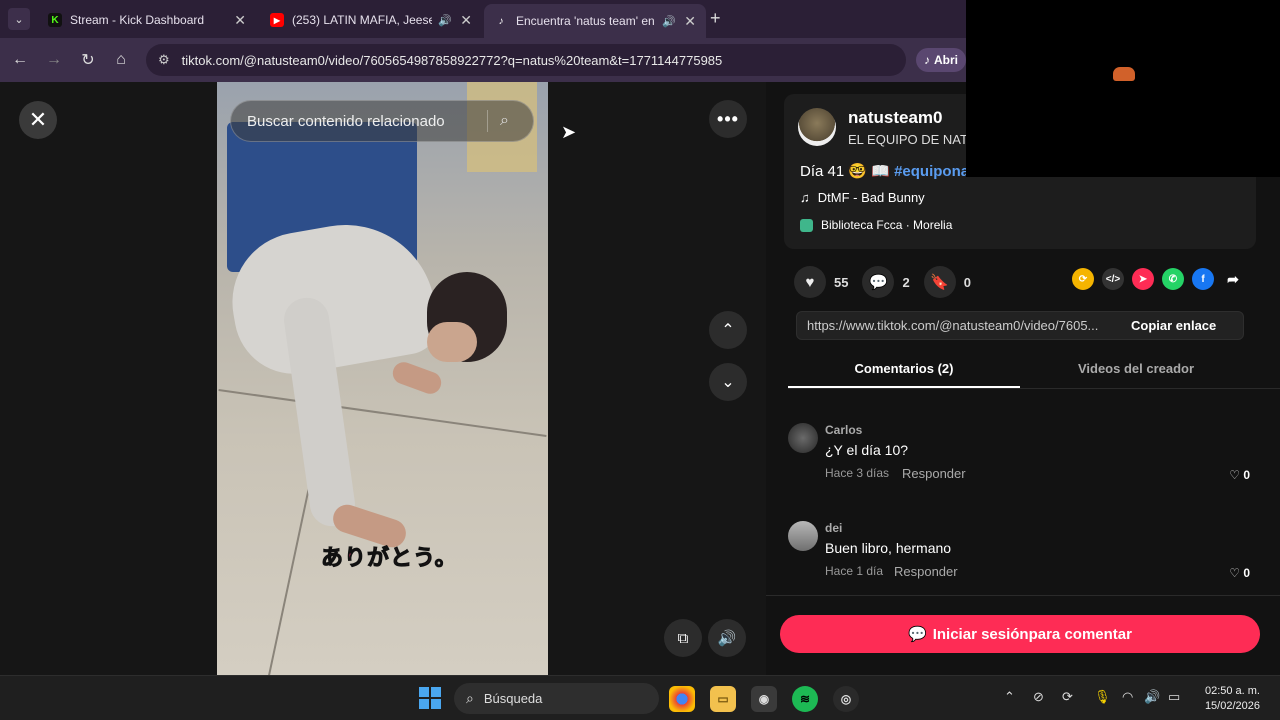 The image size is (1280, 720). I want to click on floating-player-icon: ⧉, so click(683, 638).